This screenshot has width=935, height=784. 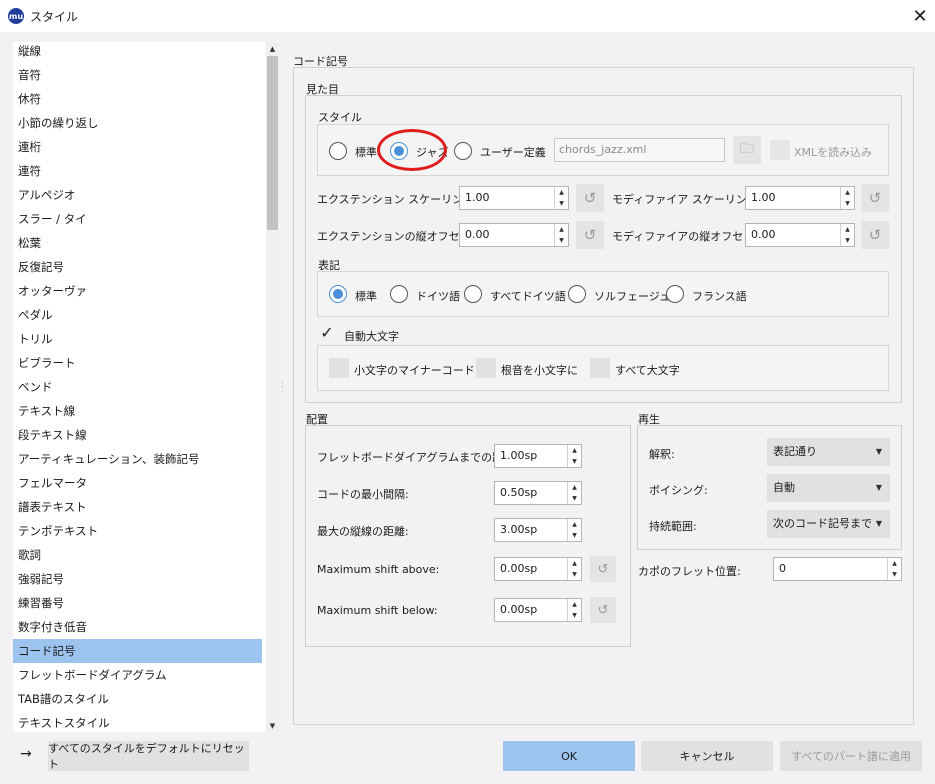 What do you see at coordinates (707, 756) in the screenshot?
I see `cancel-button: キャンセル` at bounding box center [707, 756].